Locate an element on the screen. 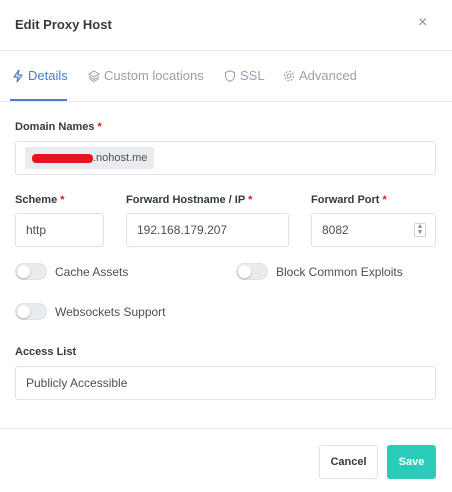  tab-advanced: Advanced is located at coordinates (320, 75).